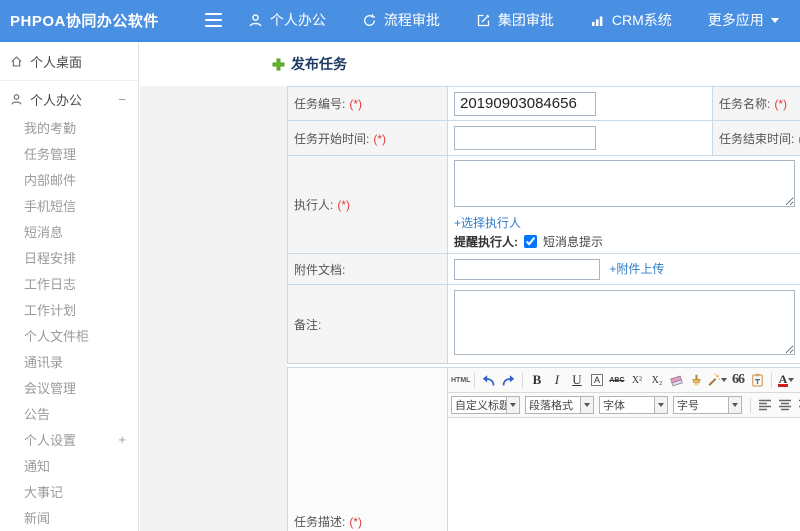 The height and width of the screenshot is (531, 800). Describe the element at coordinates (488, 380) in the screenshot. I see `undo-button` at that location.